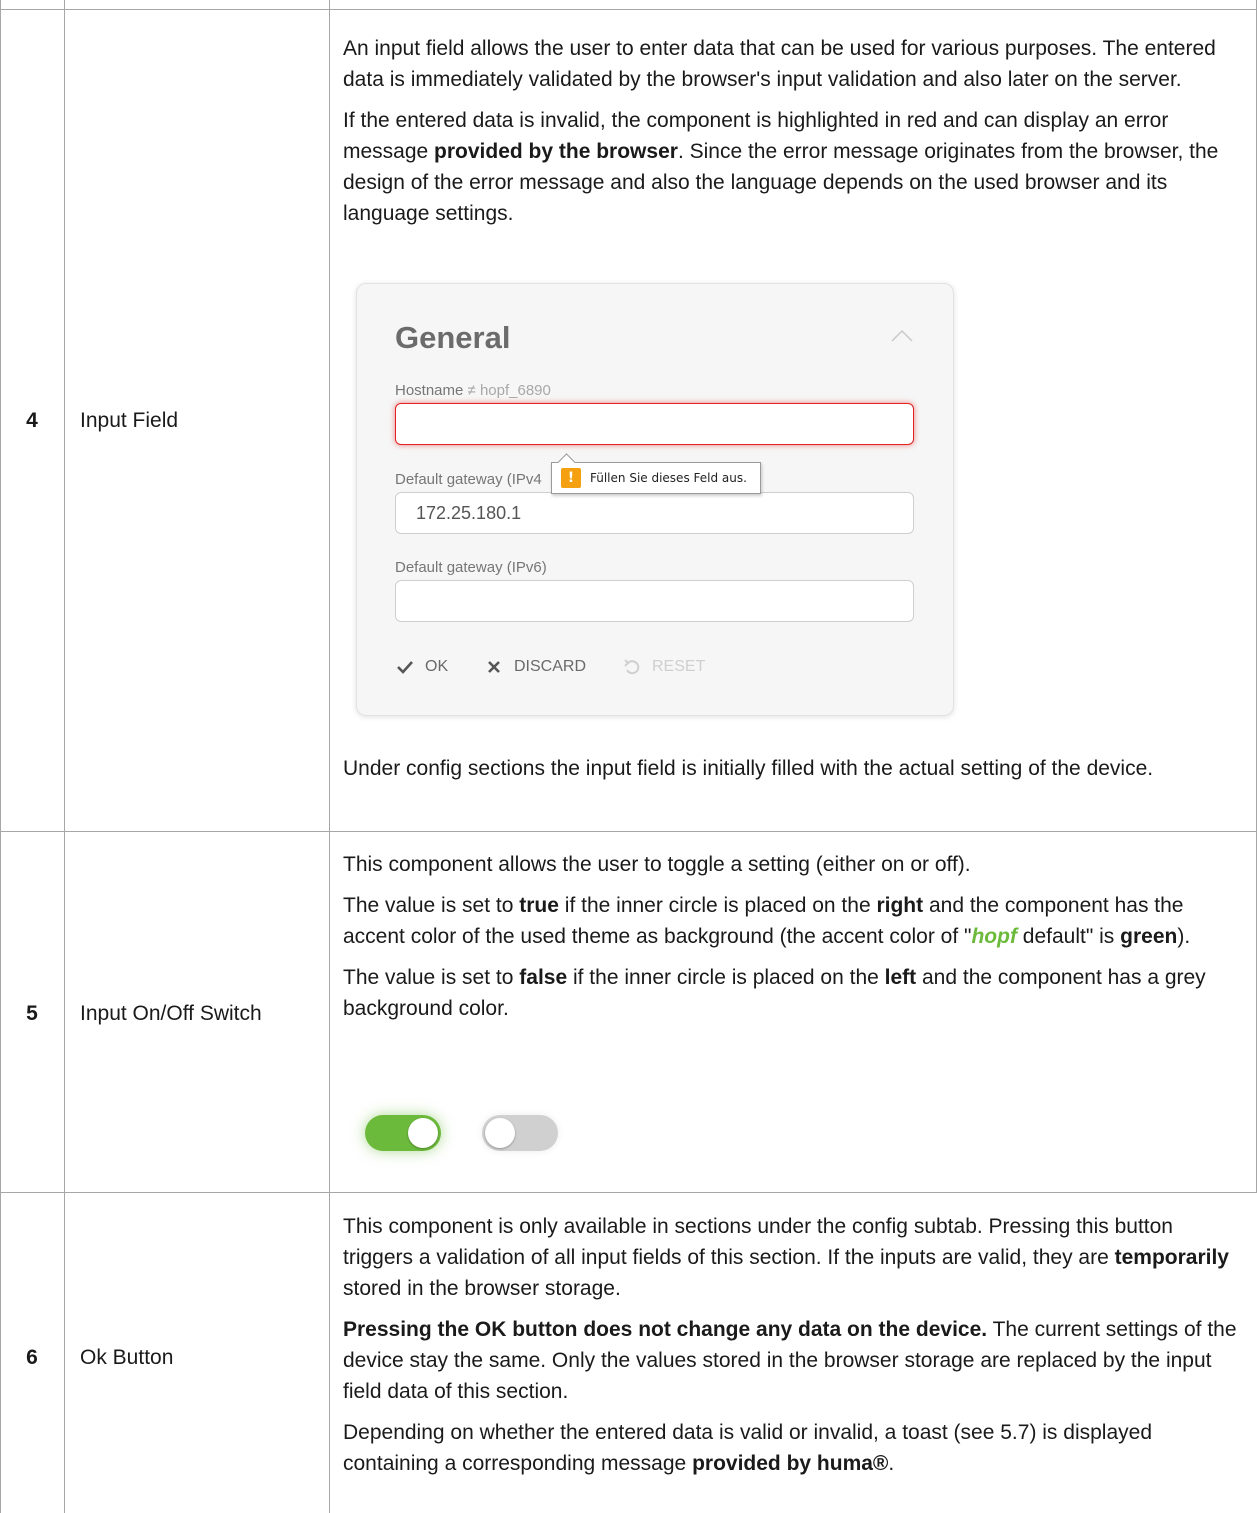 The width and height of the screenshot is (1257, 1513). I want to click on brand-hopf: hopf, so click(994, 936).